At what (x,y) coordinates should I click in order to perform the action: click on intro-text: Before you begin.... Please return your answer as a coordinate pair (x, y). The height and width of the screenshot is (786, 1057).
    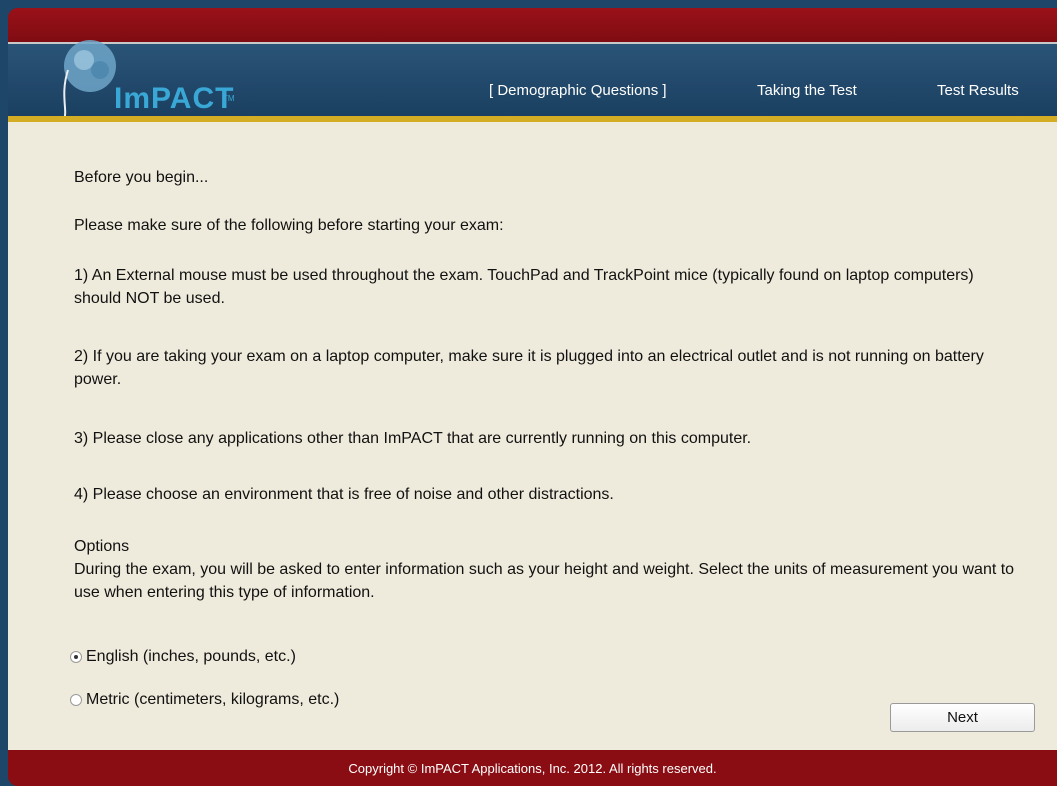
    Looking at the image, I should click on (141, 177).